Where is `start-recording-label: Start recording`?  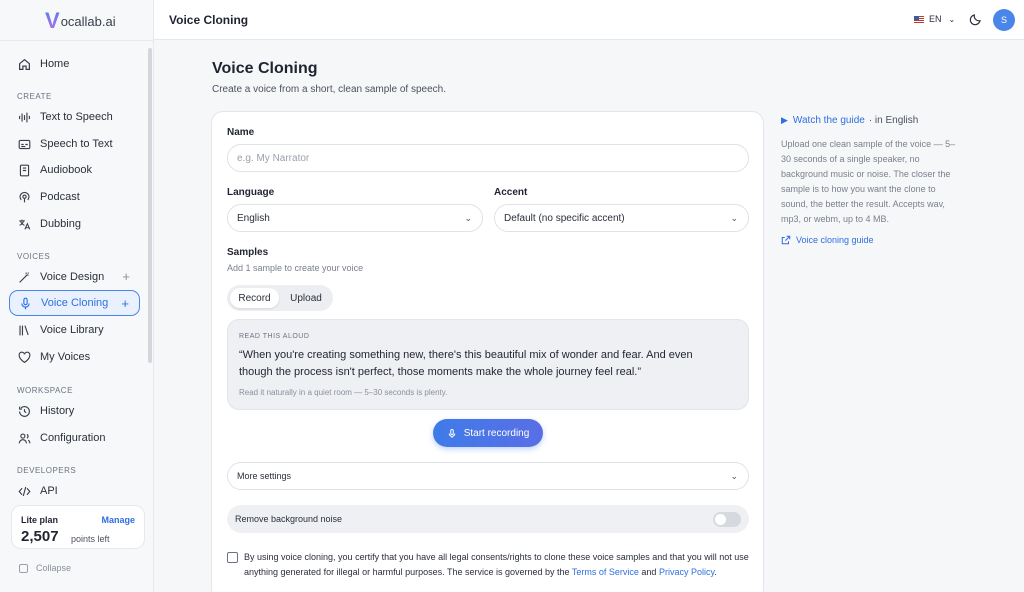 start-recording-label: Start recording is located at coordinates (496, 433).